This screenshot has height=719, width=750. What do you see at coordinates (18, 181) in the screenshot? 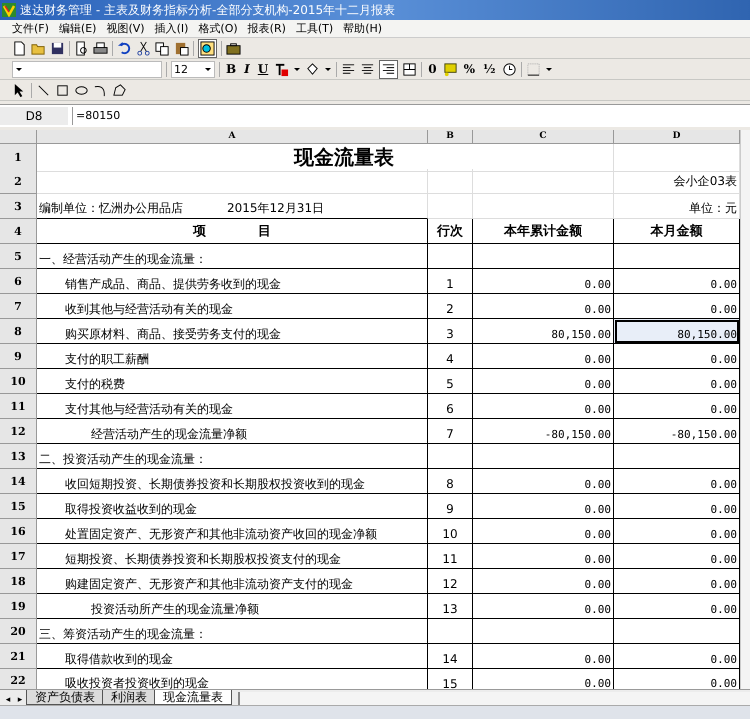
I see `row-header: 2` at bounding box center [18, 181].